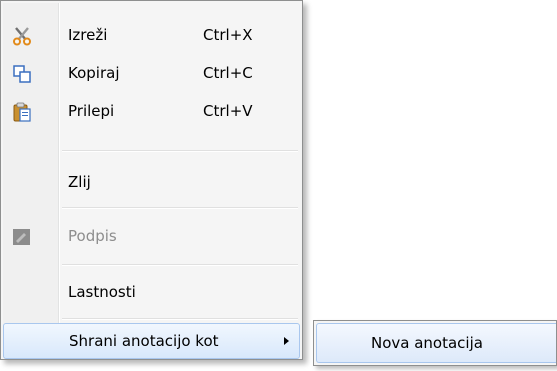  I want to click on menu-item-shortcut: Ctrl+V, so click(228, 111).